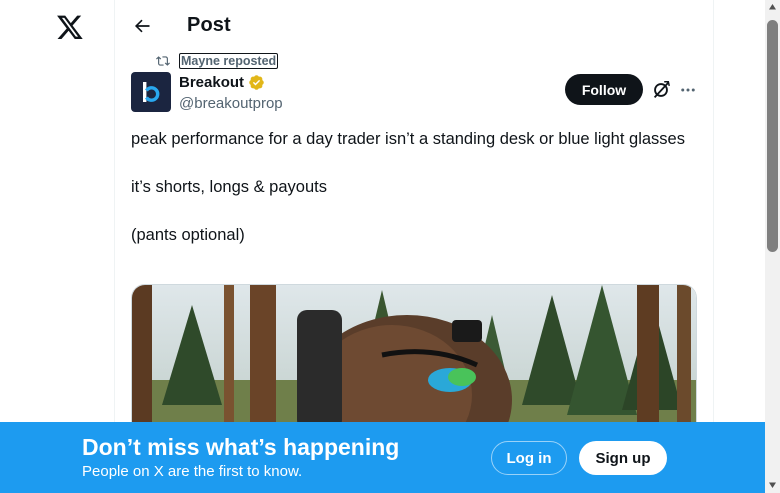 This screenshot has width=780, height=493. What do you see at coordinates (192, 471) in the screenshot?
I see `banner-subtitle: People on X are the first to know.` at bounding box center [192, 471].